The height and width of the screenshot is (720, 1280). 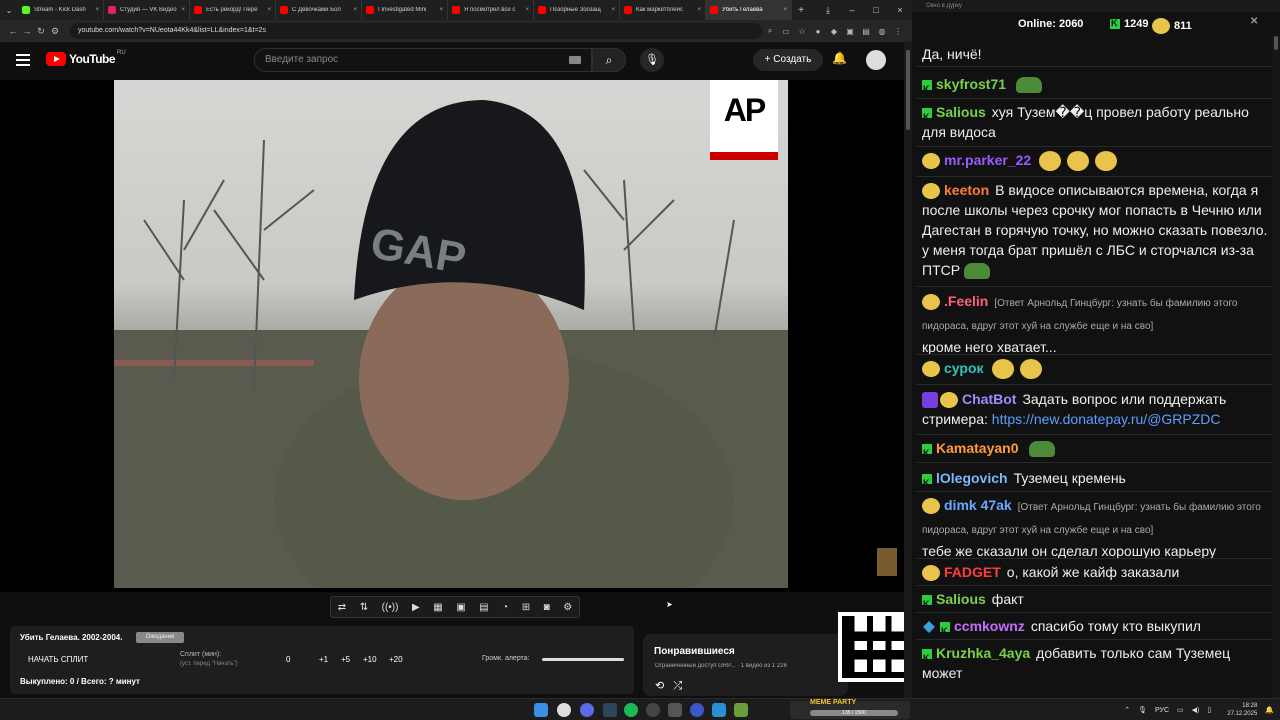 I want to click on create-button: + Создать, so click(x=788, y=60).